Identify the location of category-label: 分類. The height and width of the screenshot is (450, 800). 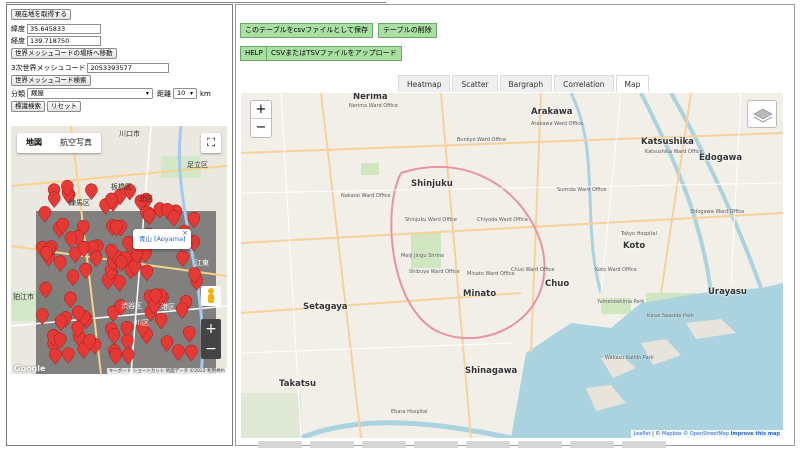
(18, 93).